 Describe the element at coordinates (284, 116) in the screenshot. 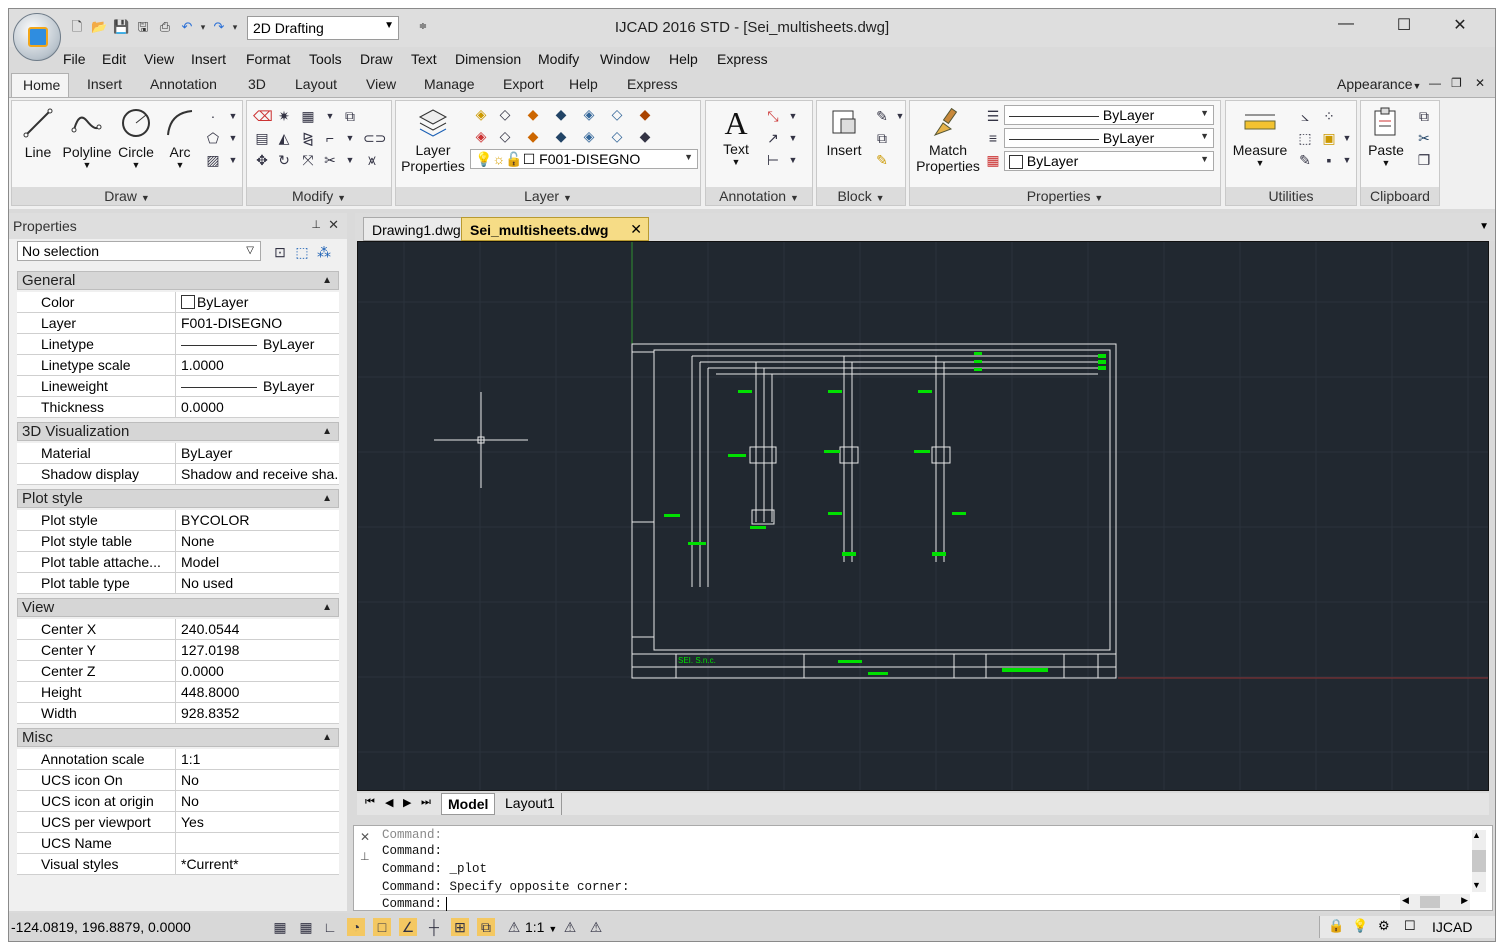

I see `explode-icon: ✷` at that location.